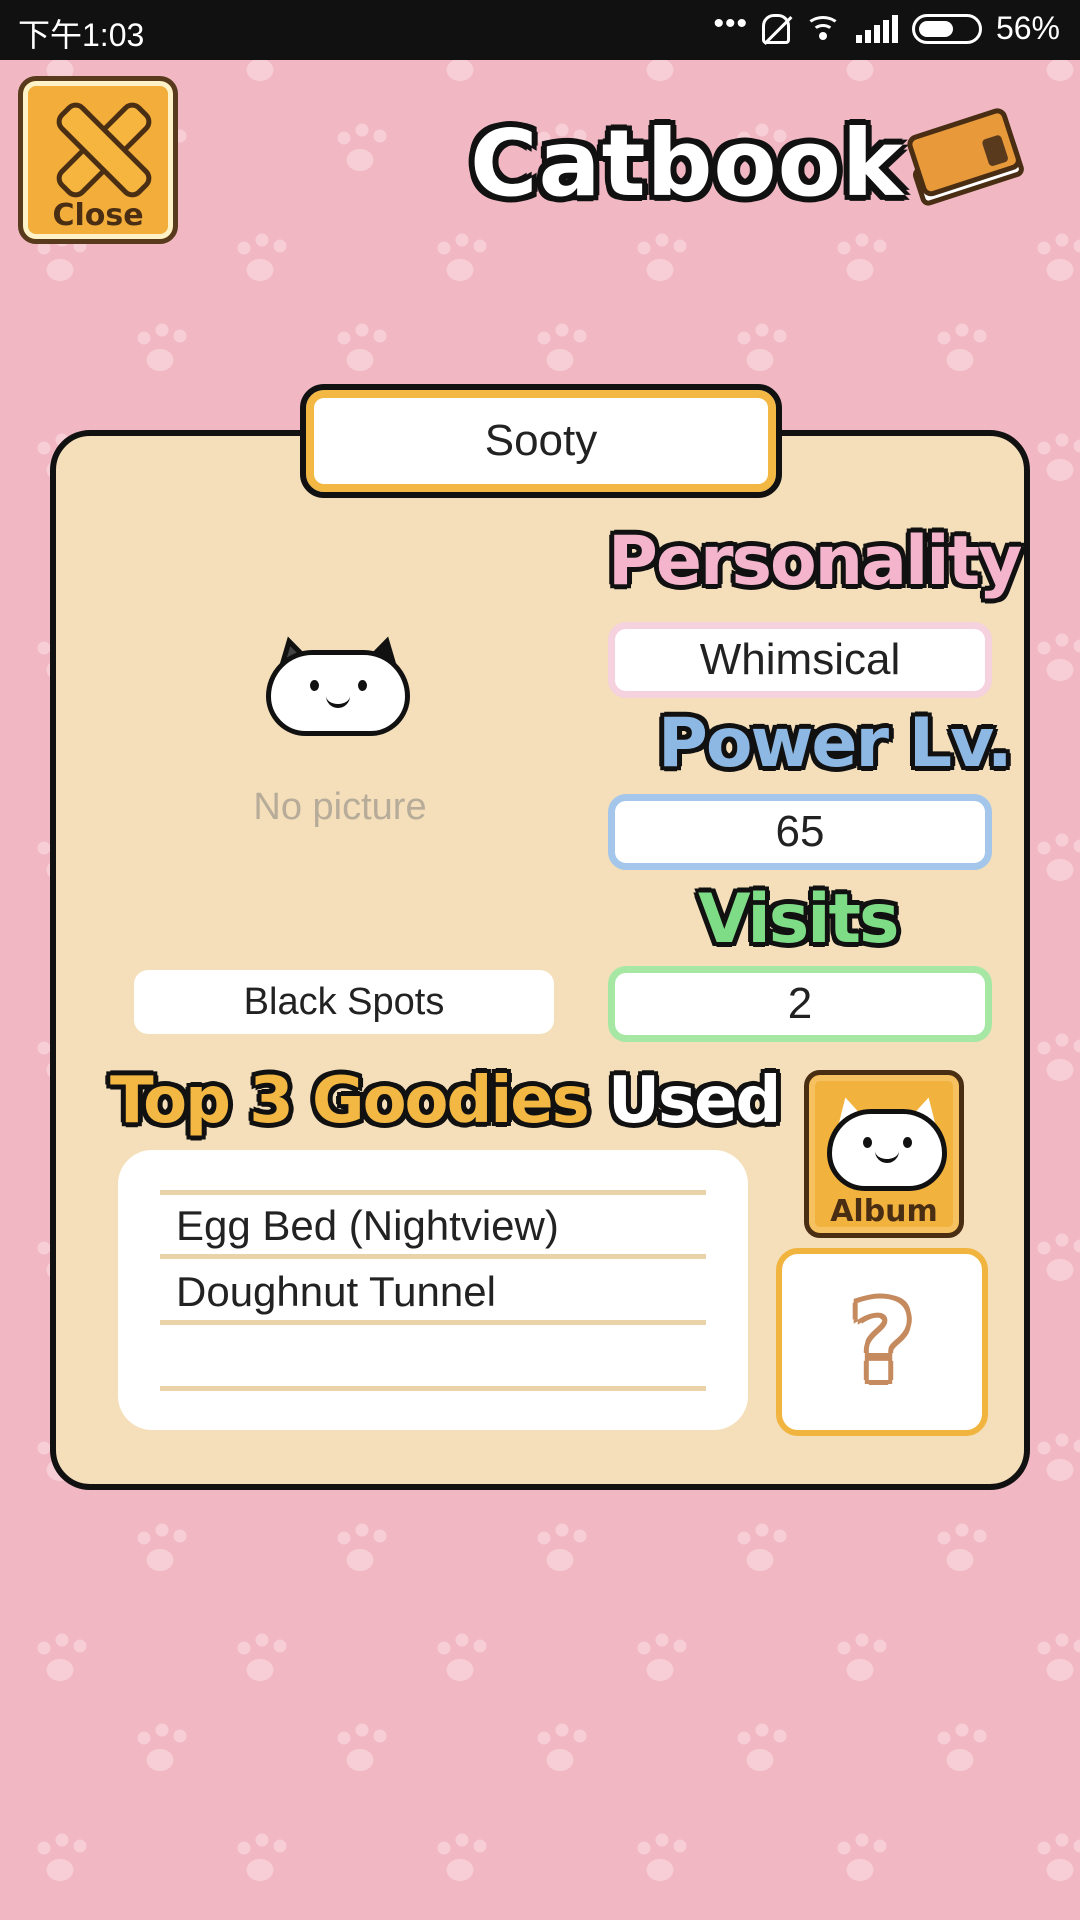 This screenshot has height=1920, width=1080. What do you see at coordinates (540, 30) in the screenshot?
I see `status-bar: 下午1:03 ••• 56%` at bounding box center [540, 30].